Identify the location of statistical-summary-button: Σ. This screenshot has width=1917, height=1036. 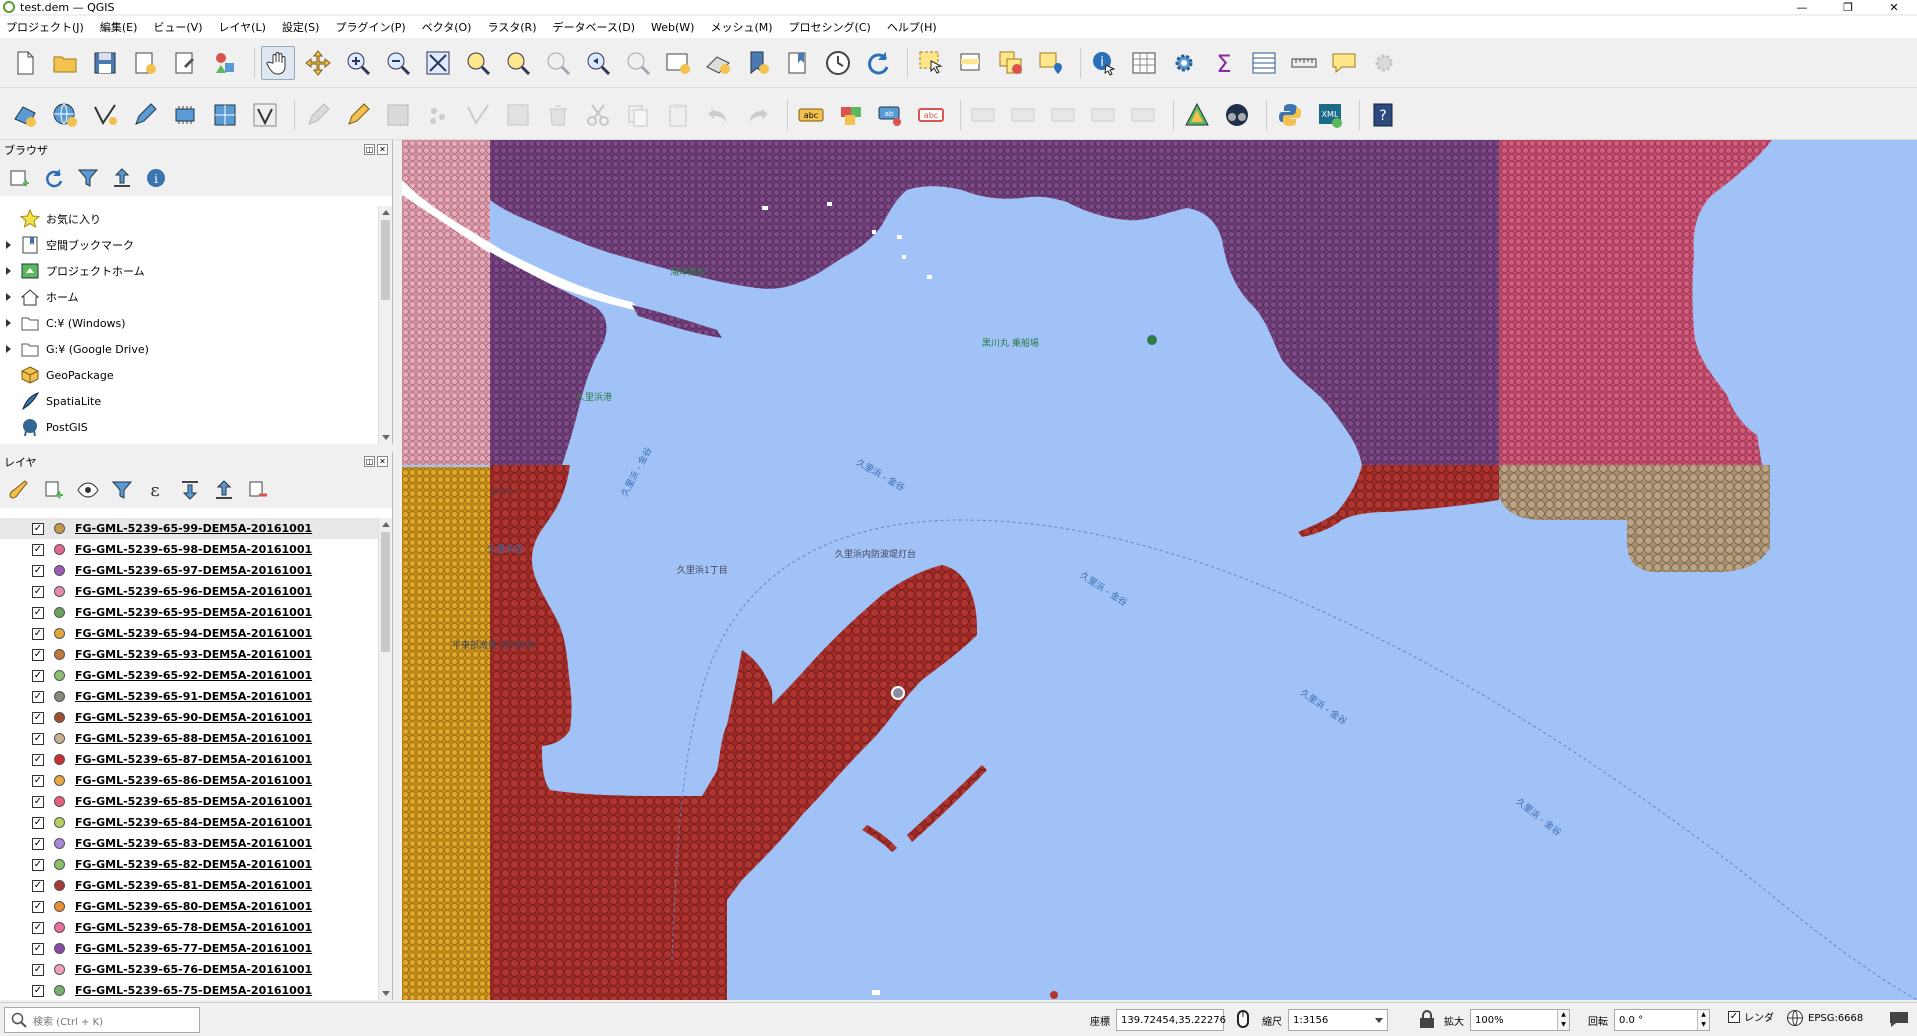
(1224, 63).